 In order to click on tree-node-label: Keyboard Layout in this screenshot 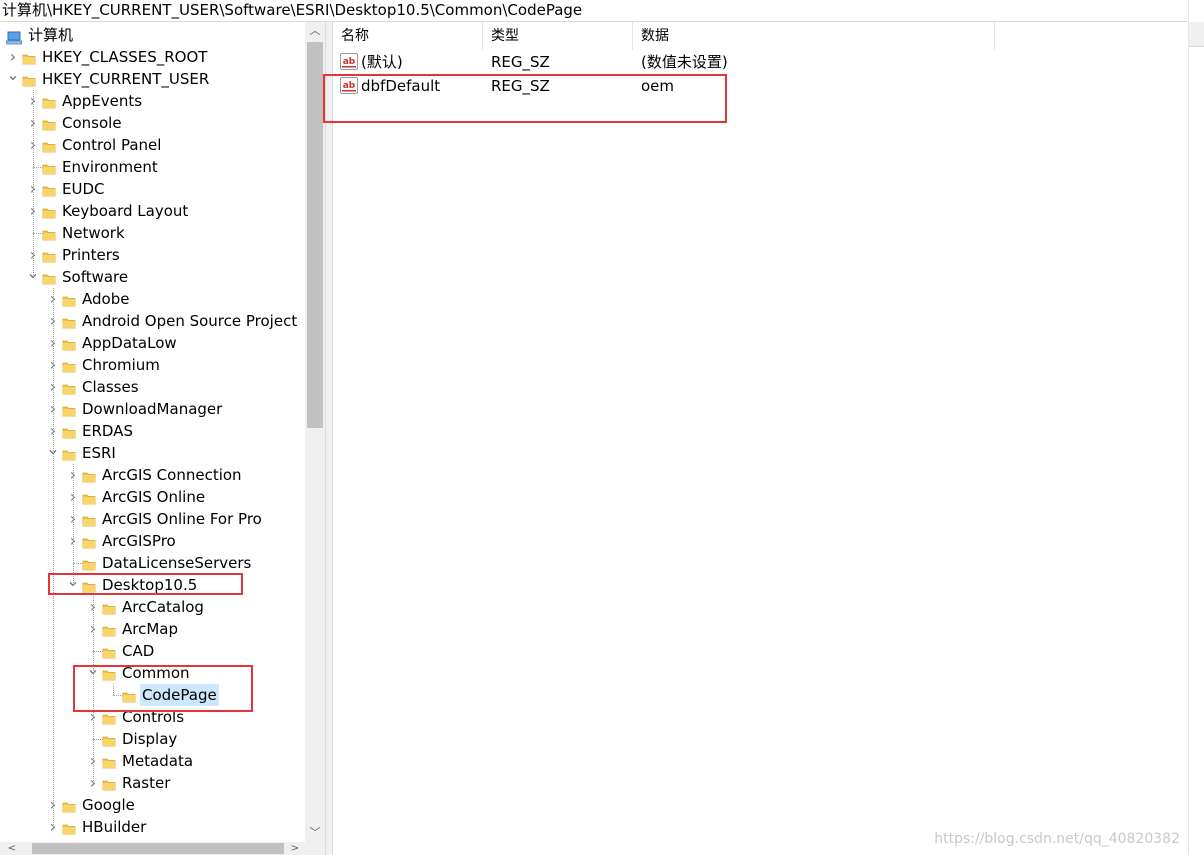, I will do `click(125, 211)`.